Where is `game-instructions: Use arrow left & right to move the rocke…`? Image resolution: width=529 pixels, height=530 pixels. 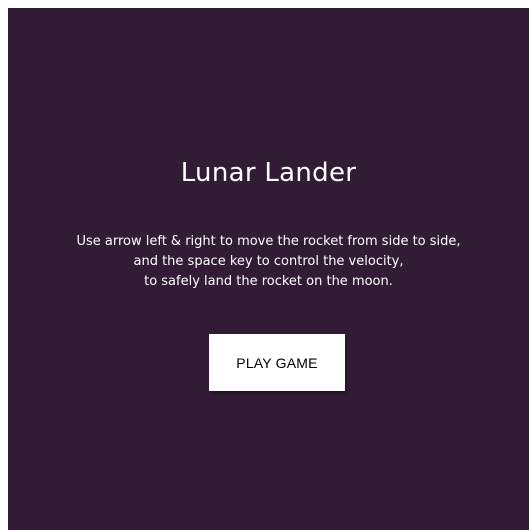 game-instructions: Use arrow left & right to move the rocke… is located at coordinates (268, 262).